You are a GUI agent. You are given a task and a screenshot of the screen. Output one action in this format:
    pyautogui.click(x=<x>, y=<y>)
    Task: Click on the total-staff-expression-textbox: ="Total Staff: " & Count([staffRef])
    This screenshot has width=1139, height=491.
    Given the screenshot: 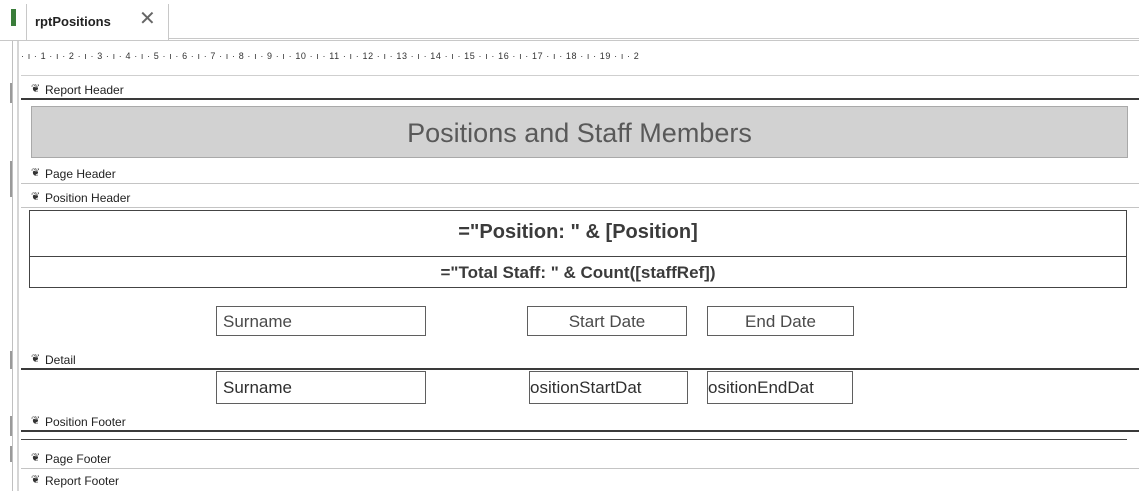 What is the action you would take?
    pyautogui.click(x=578, y=272)
    